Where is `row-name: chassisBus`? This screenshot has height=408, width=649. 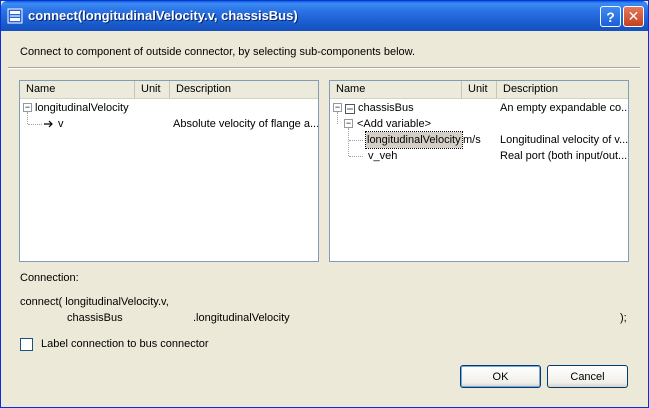 row-name: chassisBus is located at coordinates (386, 108).